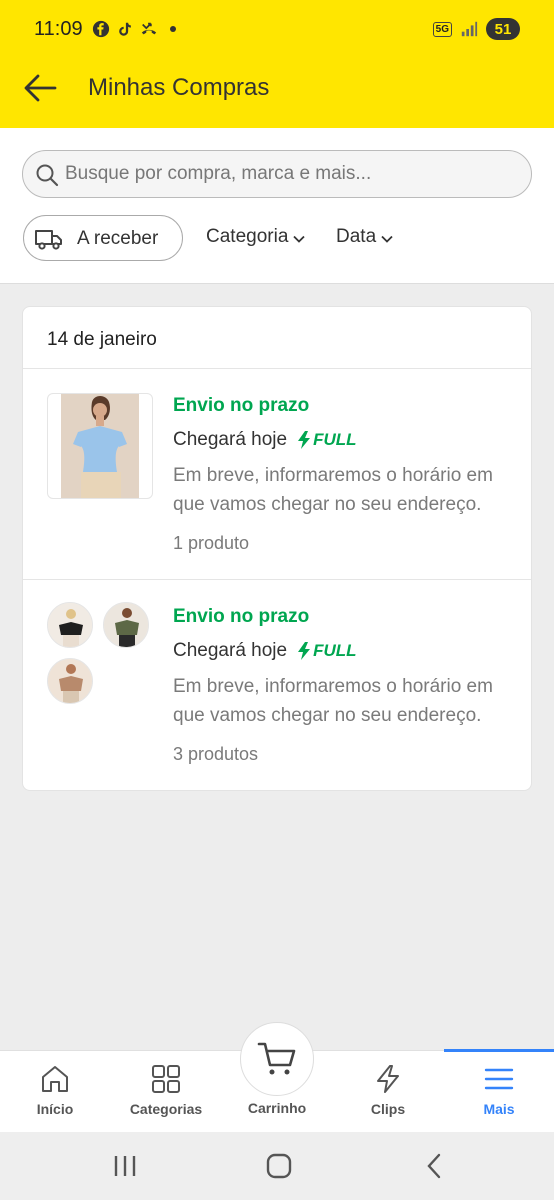 This screenshot has height=1200, width=554. I want to click on category-dropdown: Categoria, so click(256, 237).